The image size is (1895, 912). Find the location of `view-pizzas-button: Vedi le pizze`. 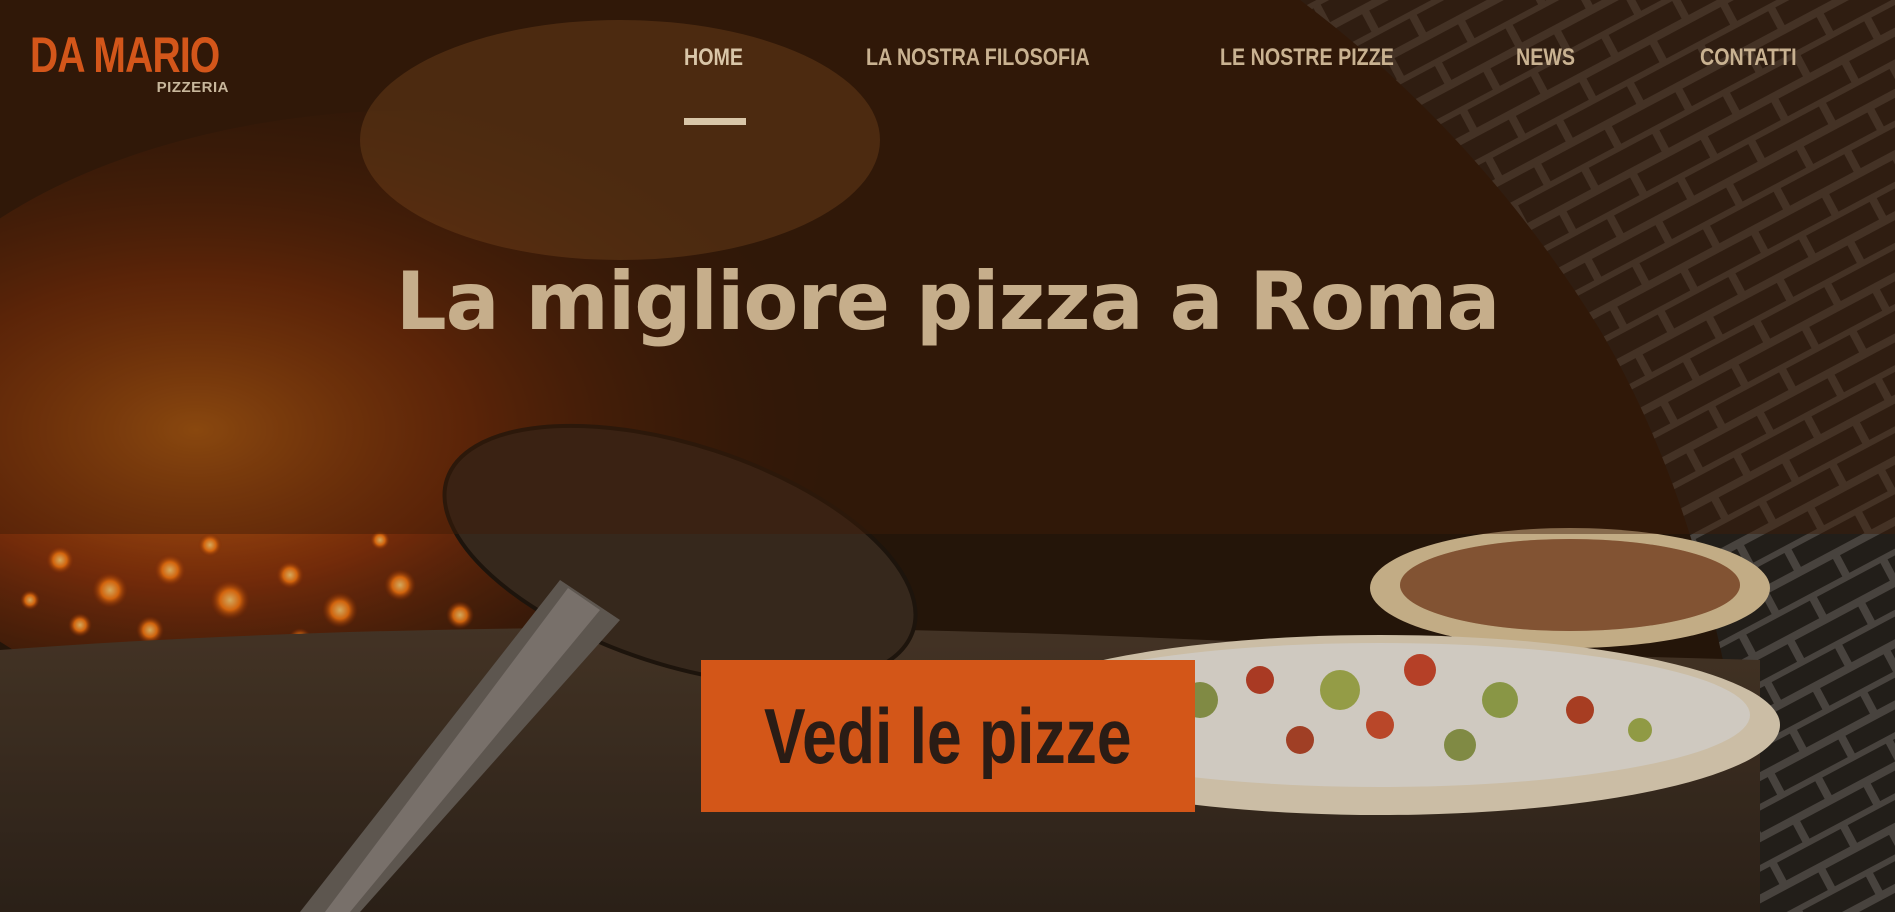

view-pizzas-button: Vedi le pizze is located at coordinates (948, 736).